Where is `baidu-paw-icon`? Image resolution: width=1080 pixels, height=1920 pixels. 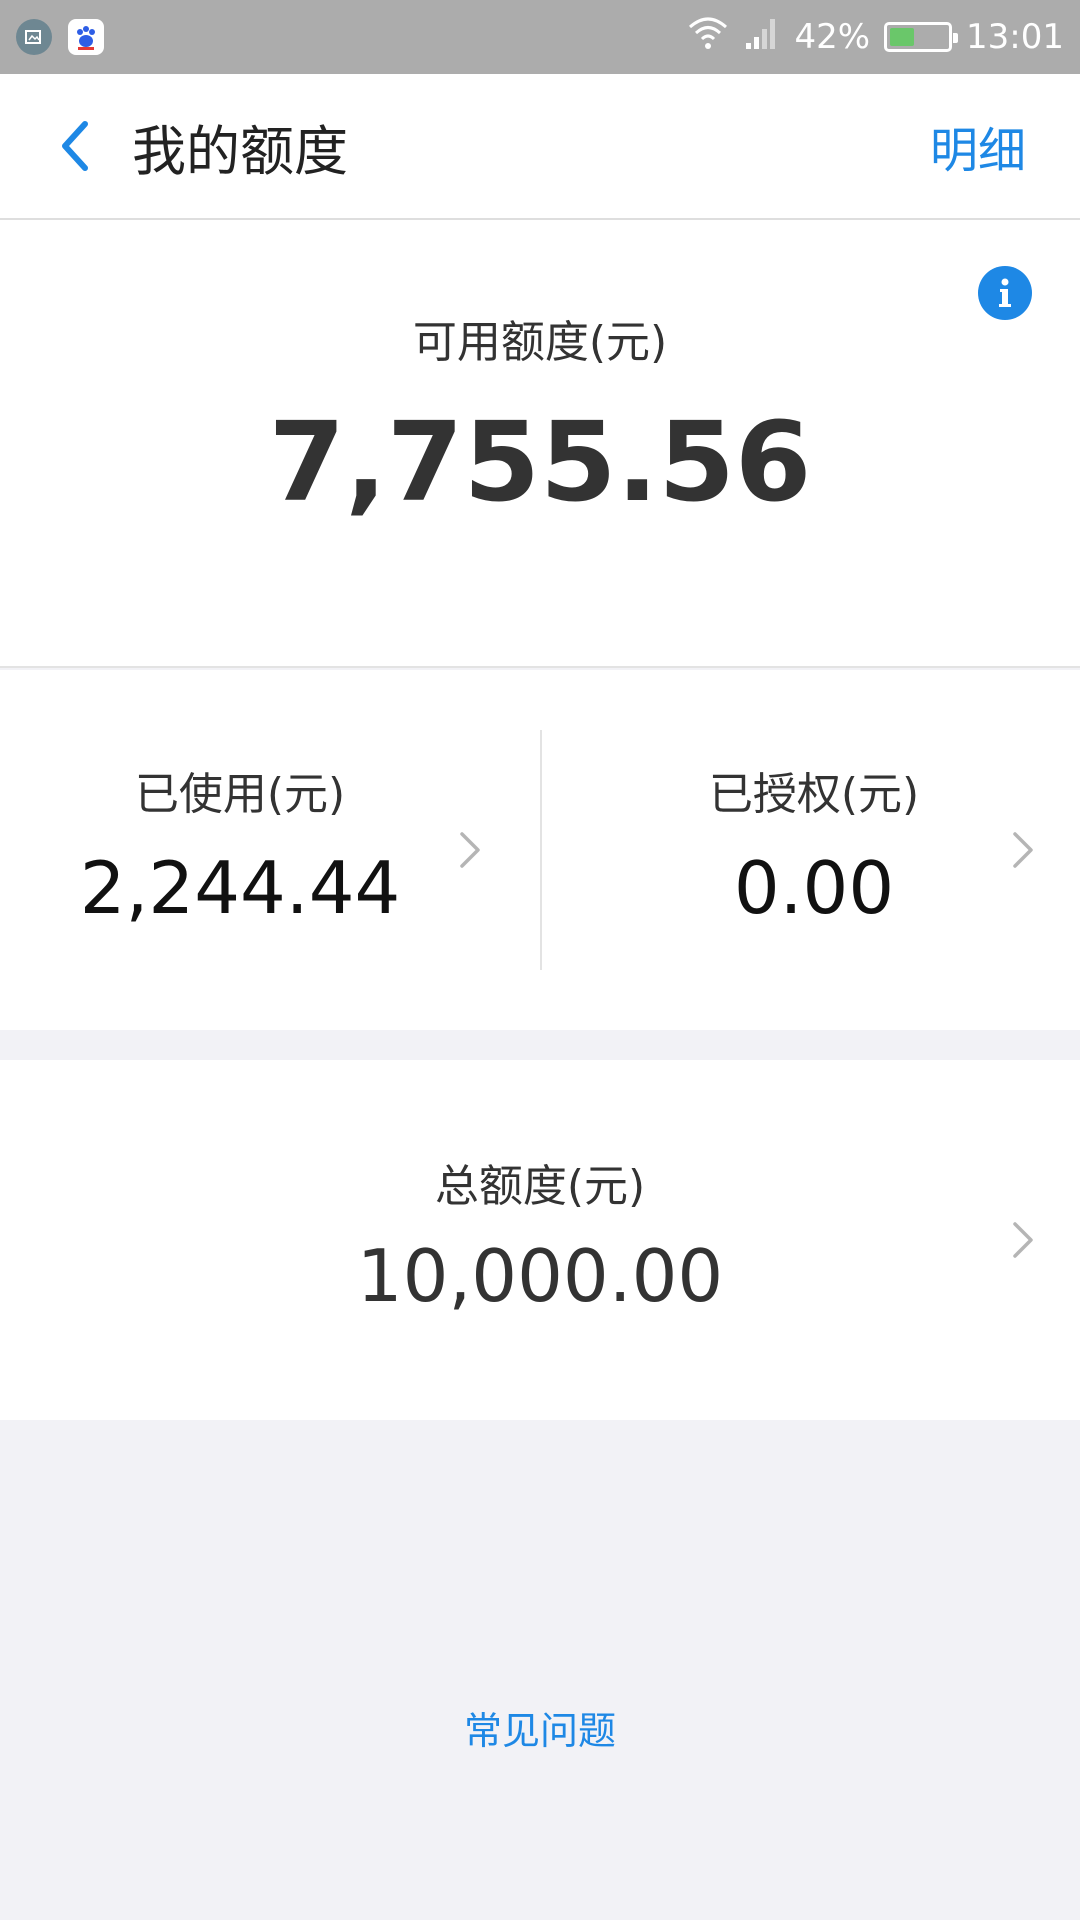
baidu-paw-icon is located at coordinates (86, 37).